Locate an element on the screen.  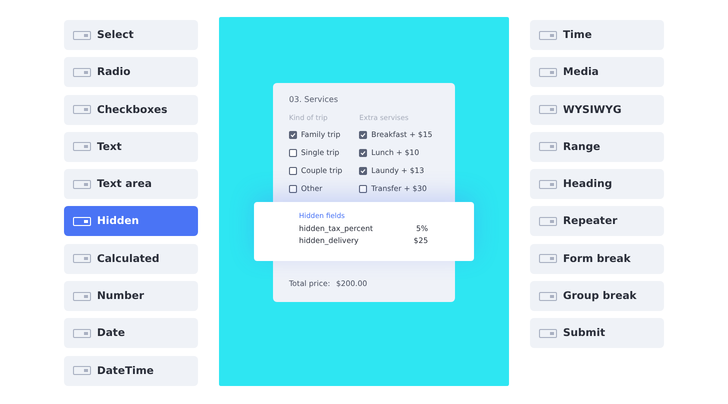
field-type-item: Radio is located at coordinates (131, 72).